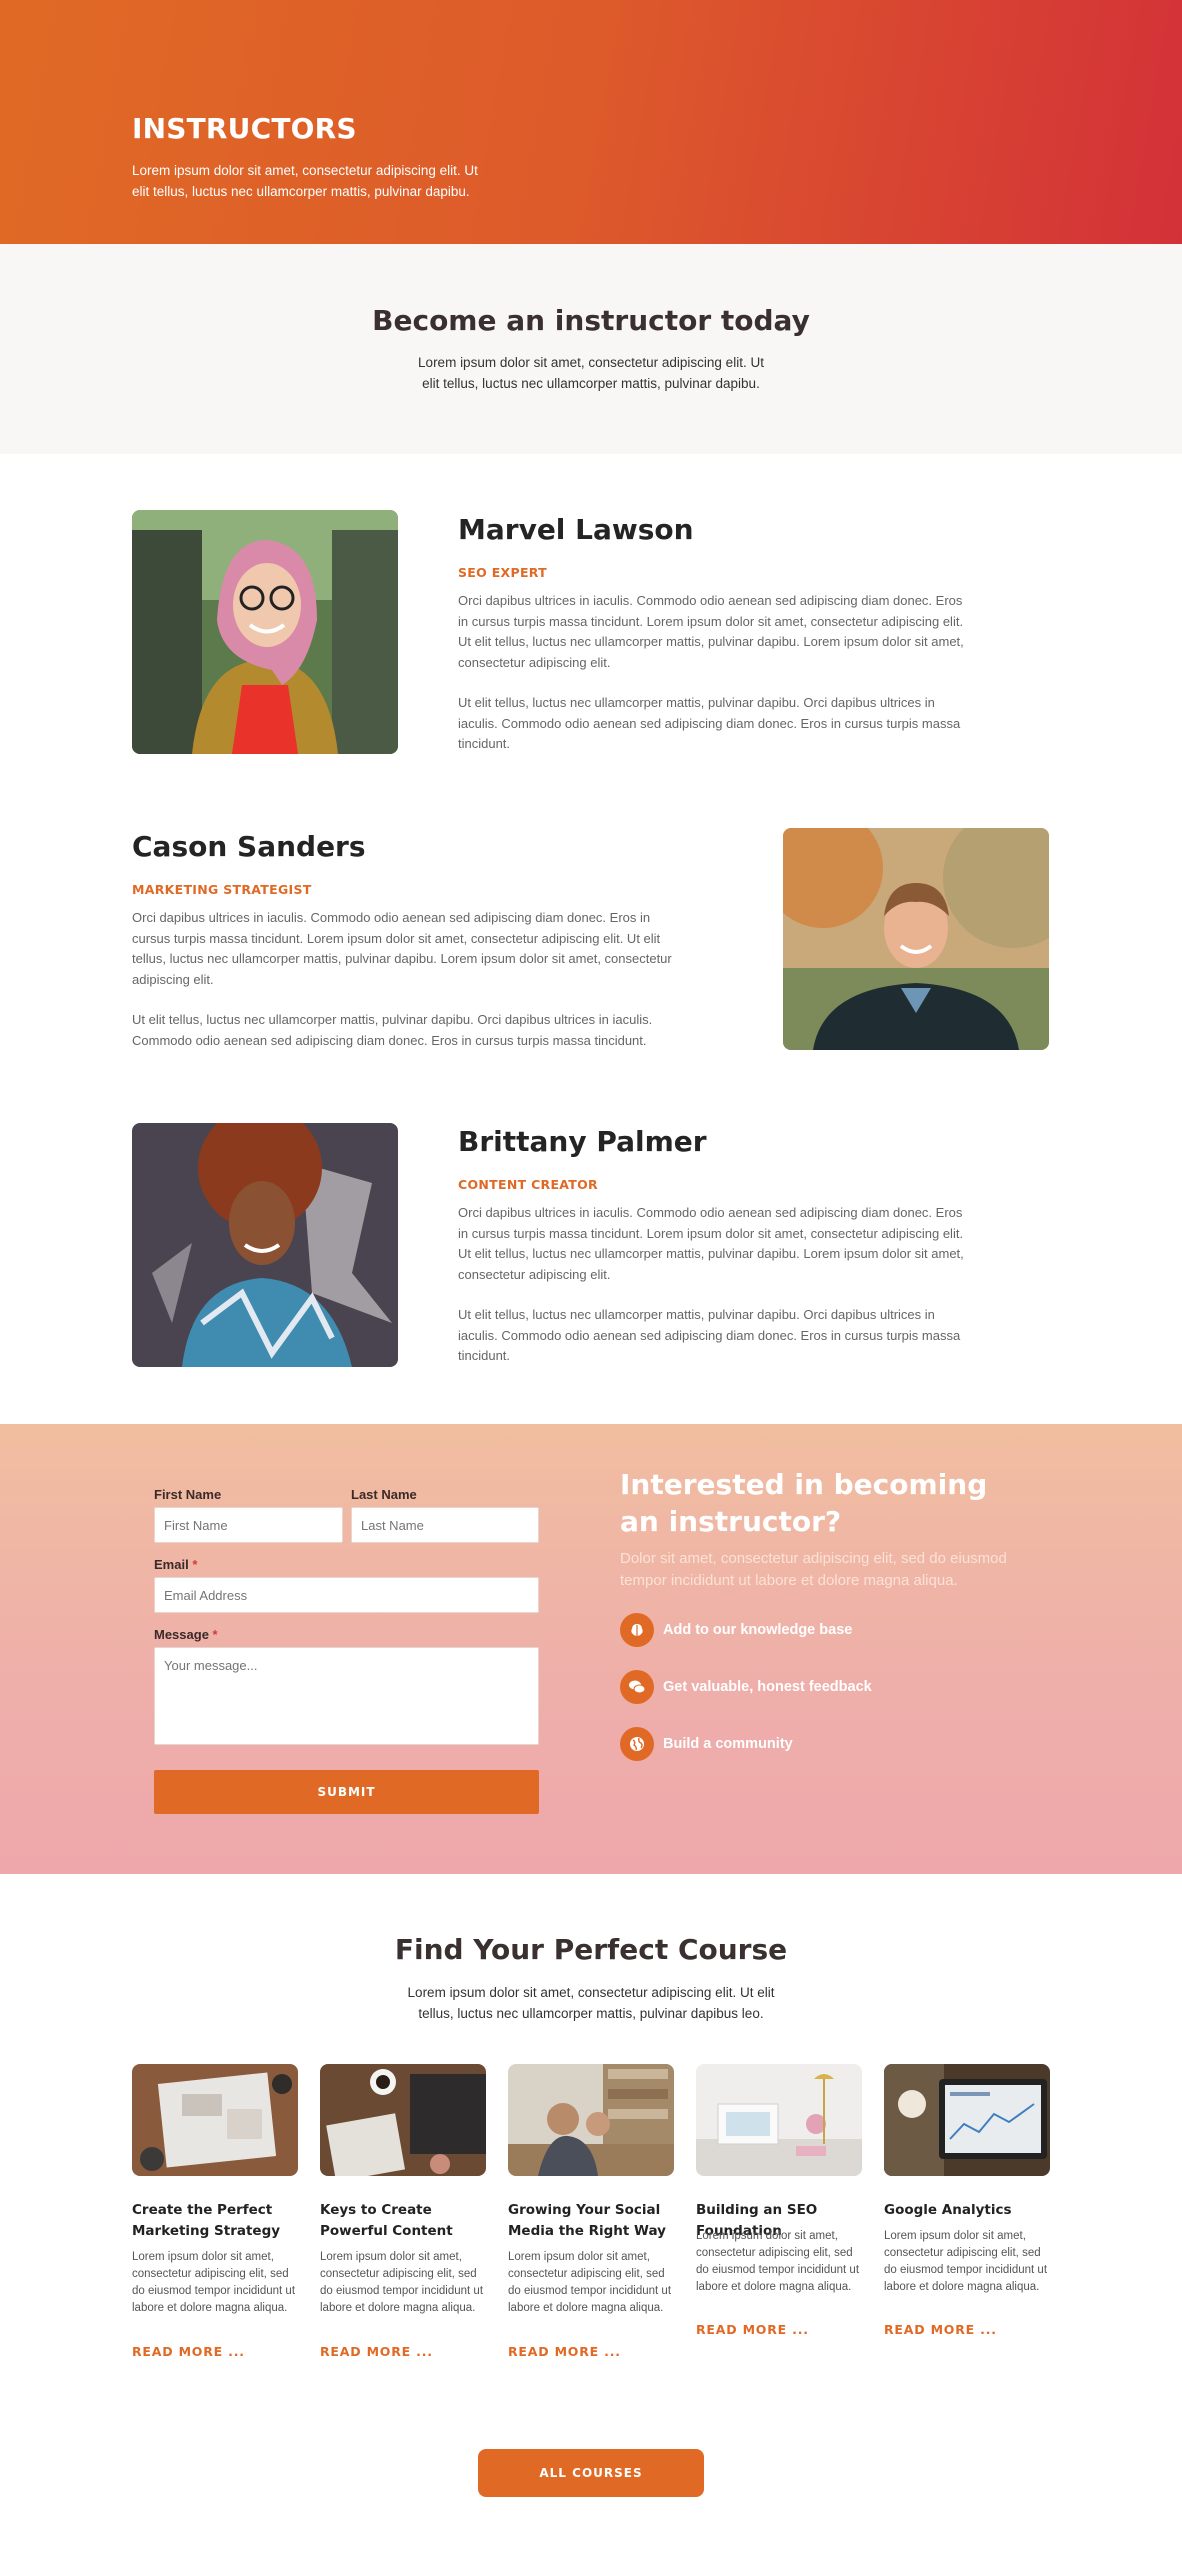 This screenshot has width=1182, height=2560. Describe the element at coordinates (216, 2221) in the screenshot. I see `course-title: Create the Perfect Marketing Strategy` at that location.